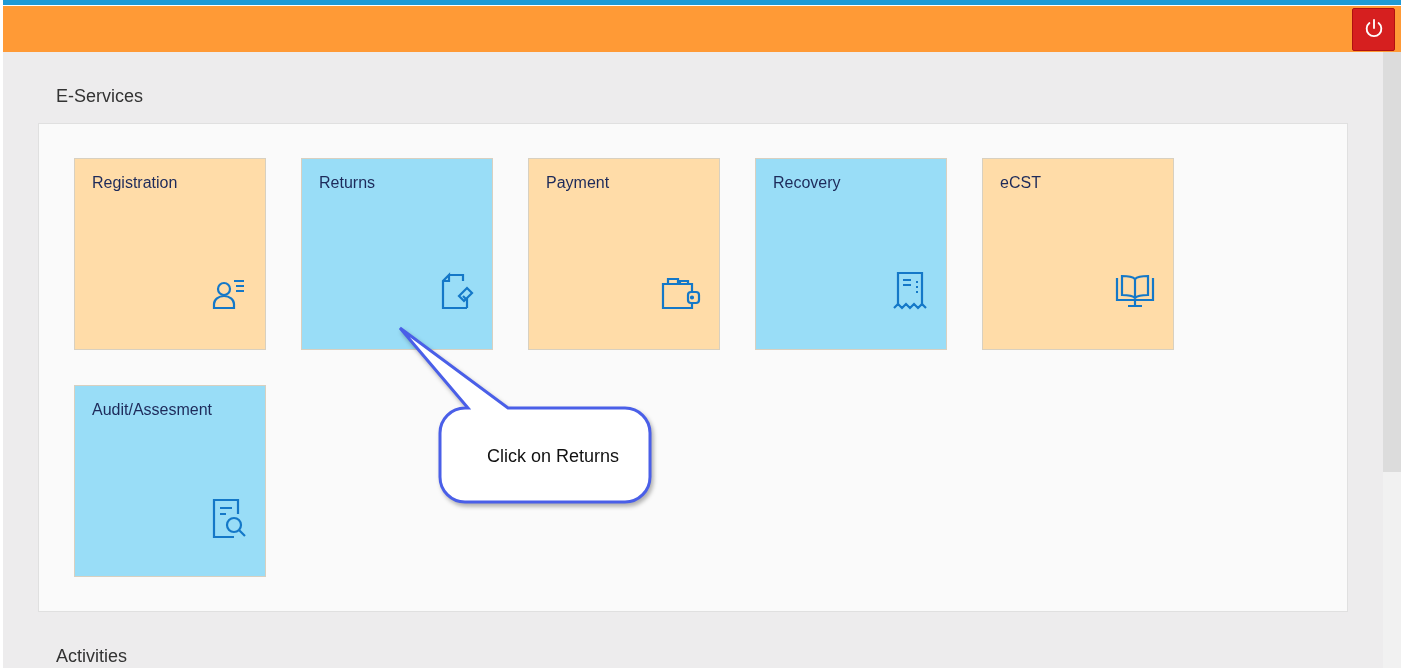 The height and width of the screenshot is (668, 1405). Describe the element at coordinates (624, 254) in the screenshot. I see `service-tile: Payment` at that location.